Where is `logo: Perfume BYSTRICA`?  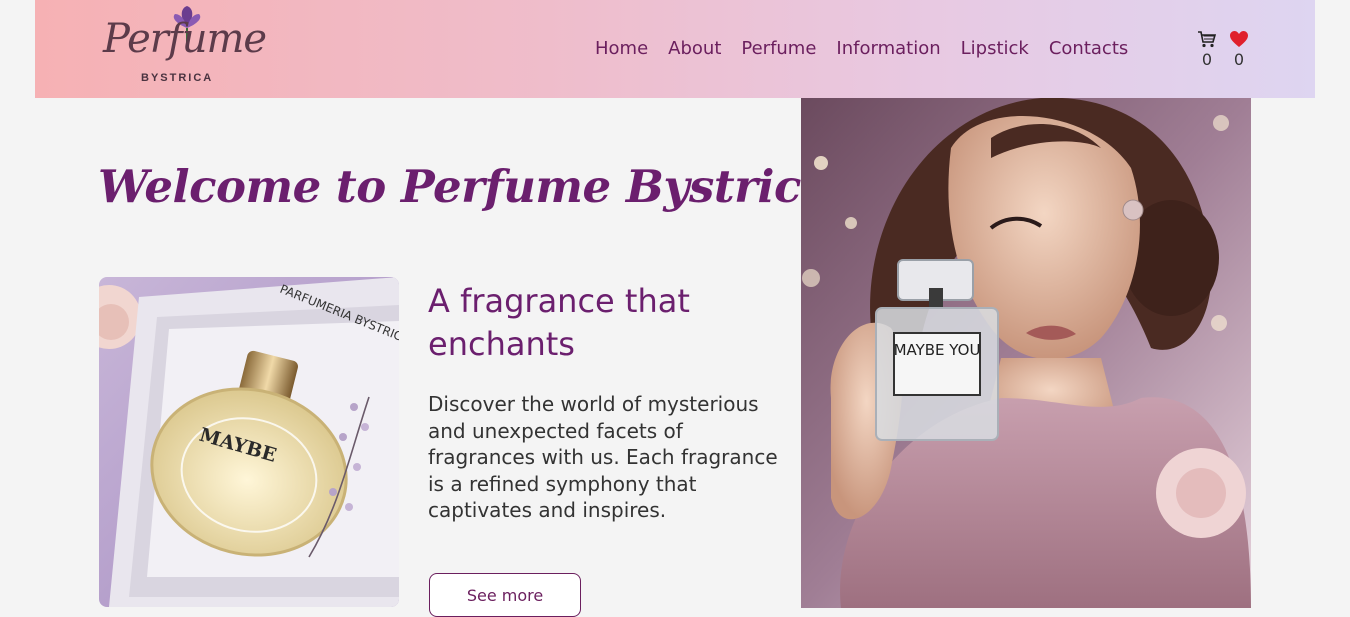 logo: Perfume BYSTRICA is located at coordinates (185, 49).